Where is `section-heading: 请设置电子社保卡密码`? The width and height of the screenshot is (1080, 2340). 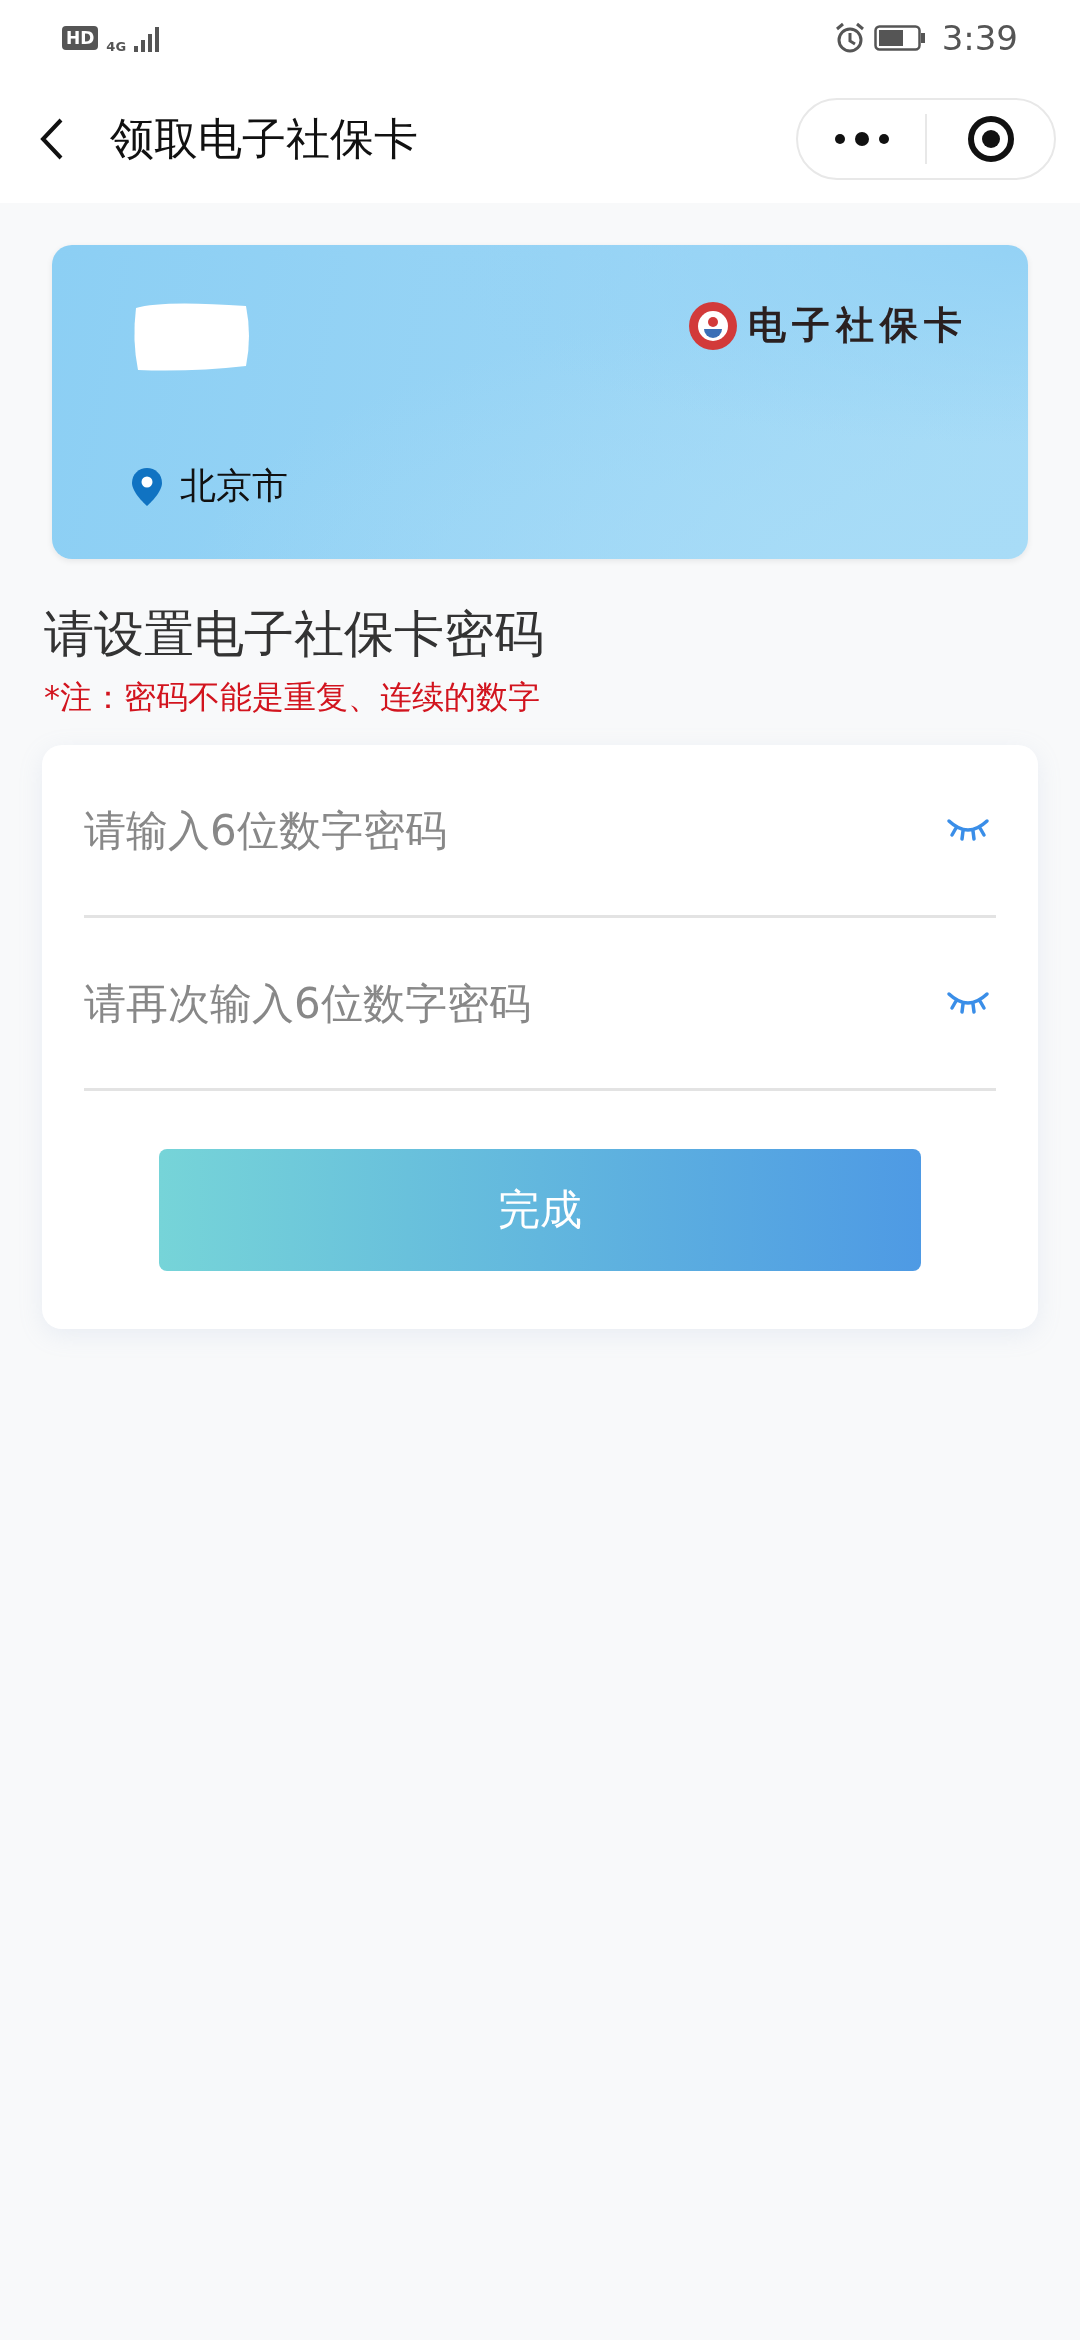
section-heading: 请设置电子社保卡密码 is located at coordinates (294, 634).